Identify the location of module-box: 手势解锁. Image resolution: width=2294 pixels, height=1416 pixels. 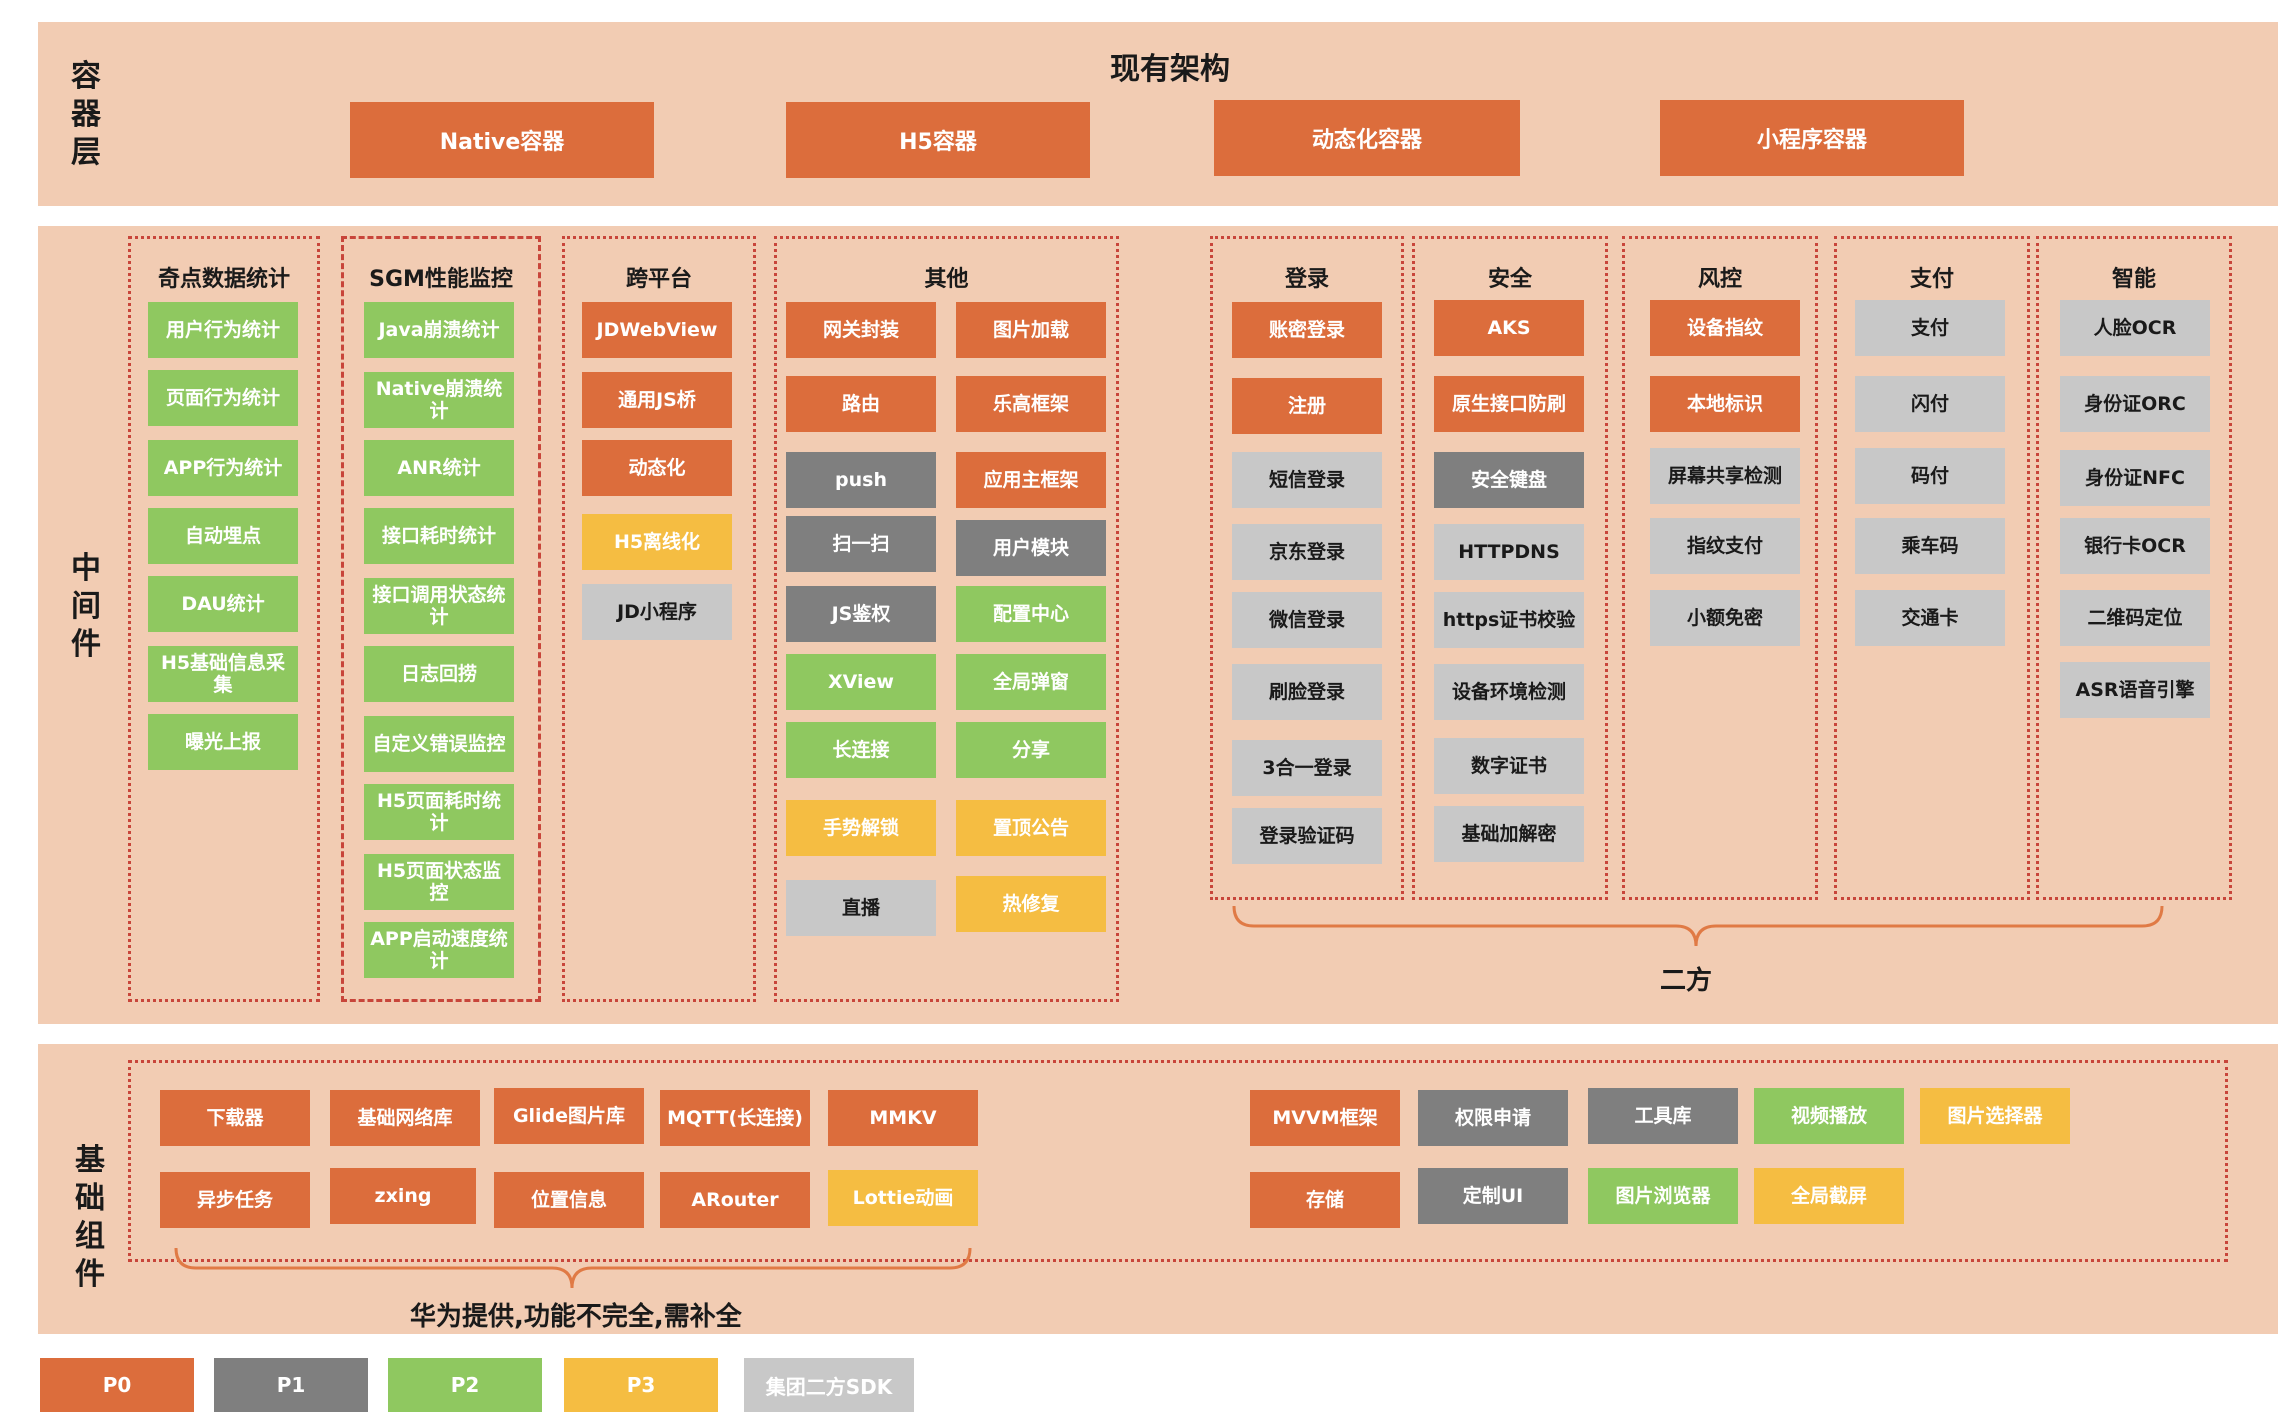
(861, 828).